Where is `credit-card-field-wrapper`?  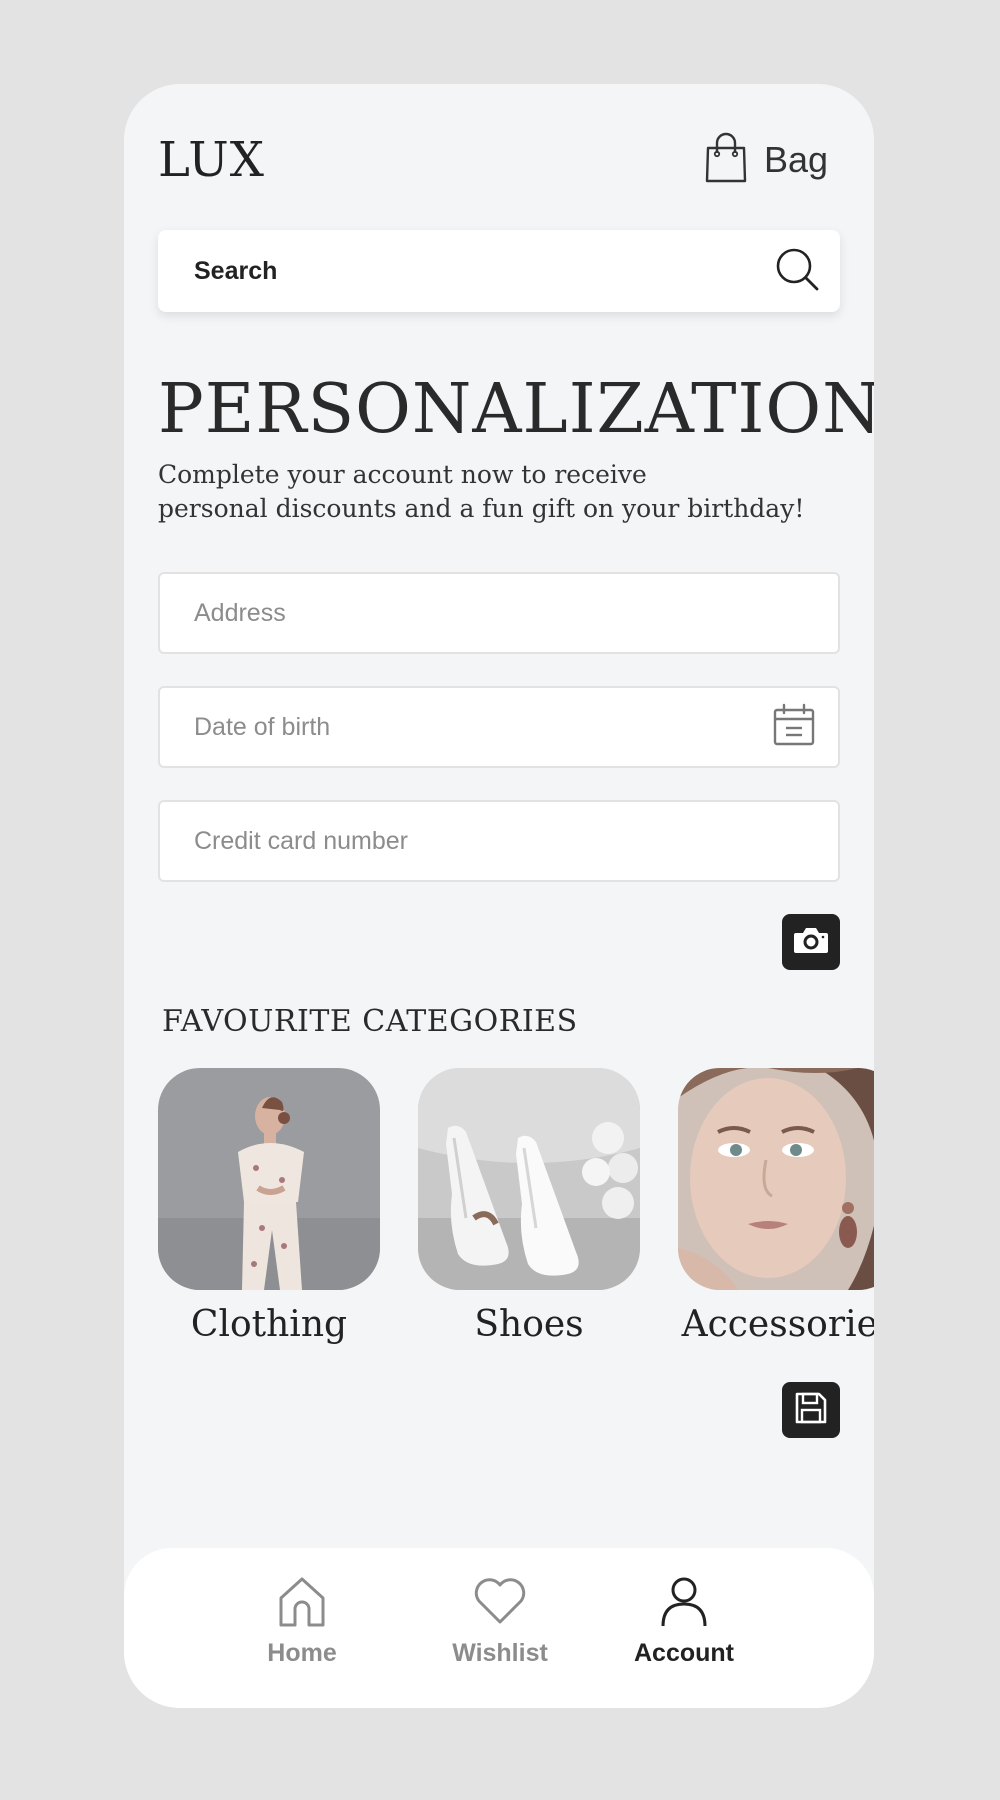 credit-card-field-wrapper is located at coordinates (499, 841).